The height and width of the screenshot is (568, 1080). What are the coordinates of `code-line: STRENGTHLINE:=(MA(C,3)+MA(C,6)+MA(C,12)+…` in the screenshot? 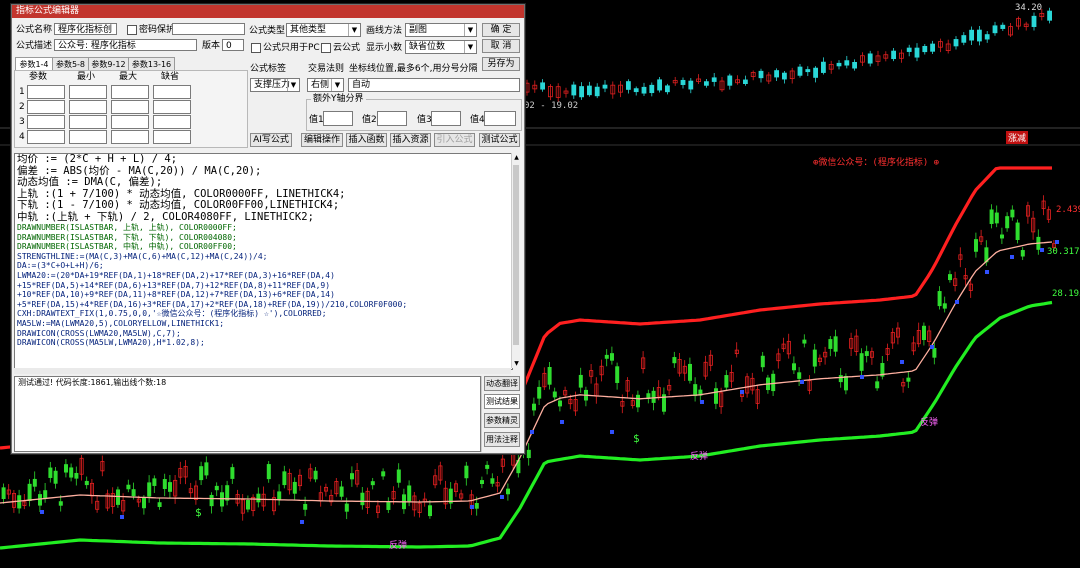 It's located at (263, 257).